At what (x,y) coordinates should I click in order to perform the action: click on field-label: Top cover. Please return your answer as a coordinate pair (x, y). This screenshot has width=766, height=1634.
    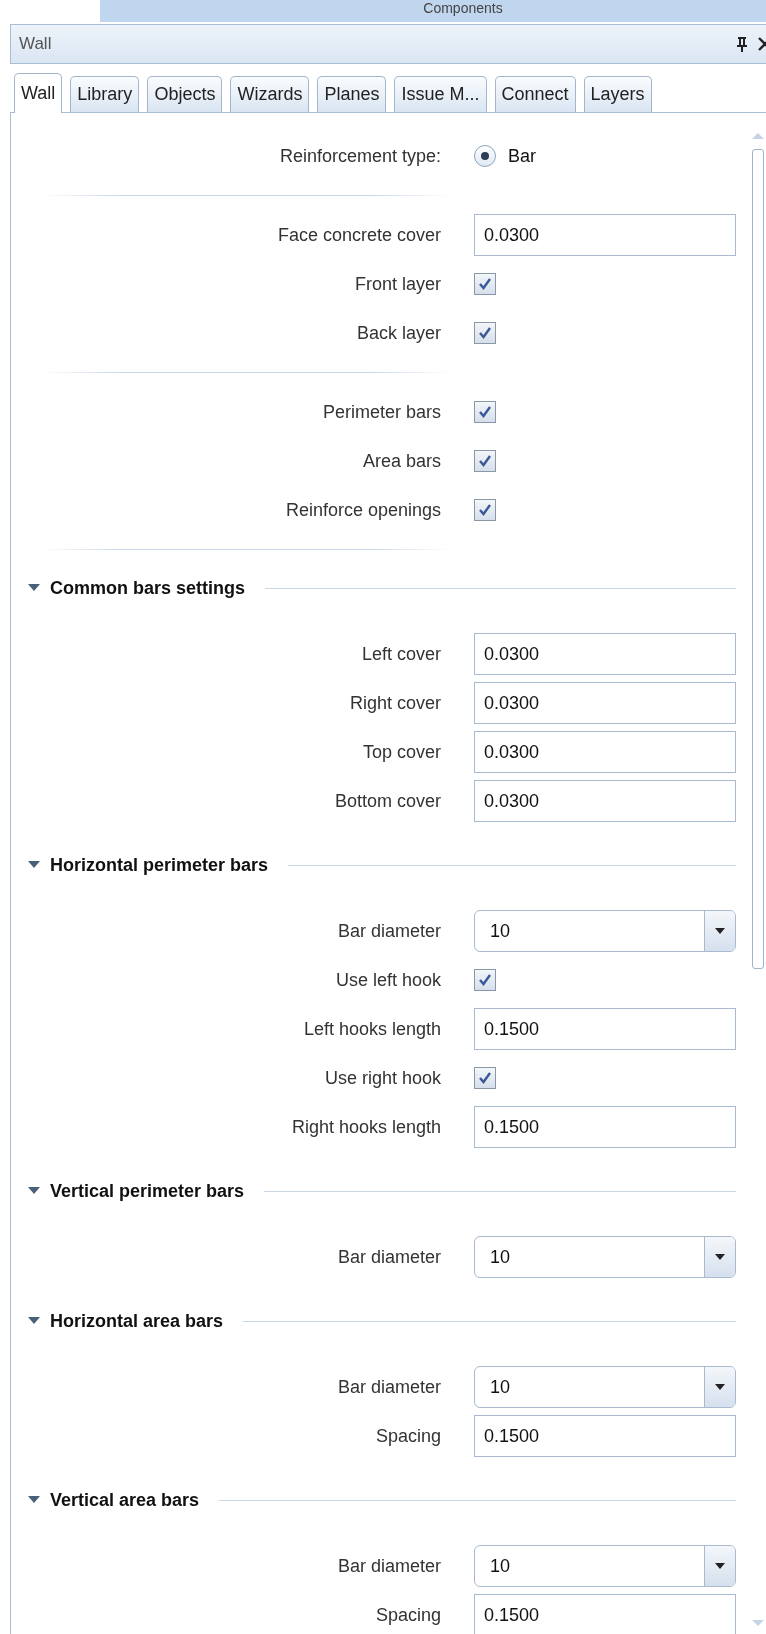
    Looking at the image, I should click on (401, 752).